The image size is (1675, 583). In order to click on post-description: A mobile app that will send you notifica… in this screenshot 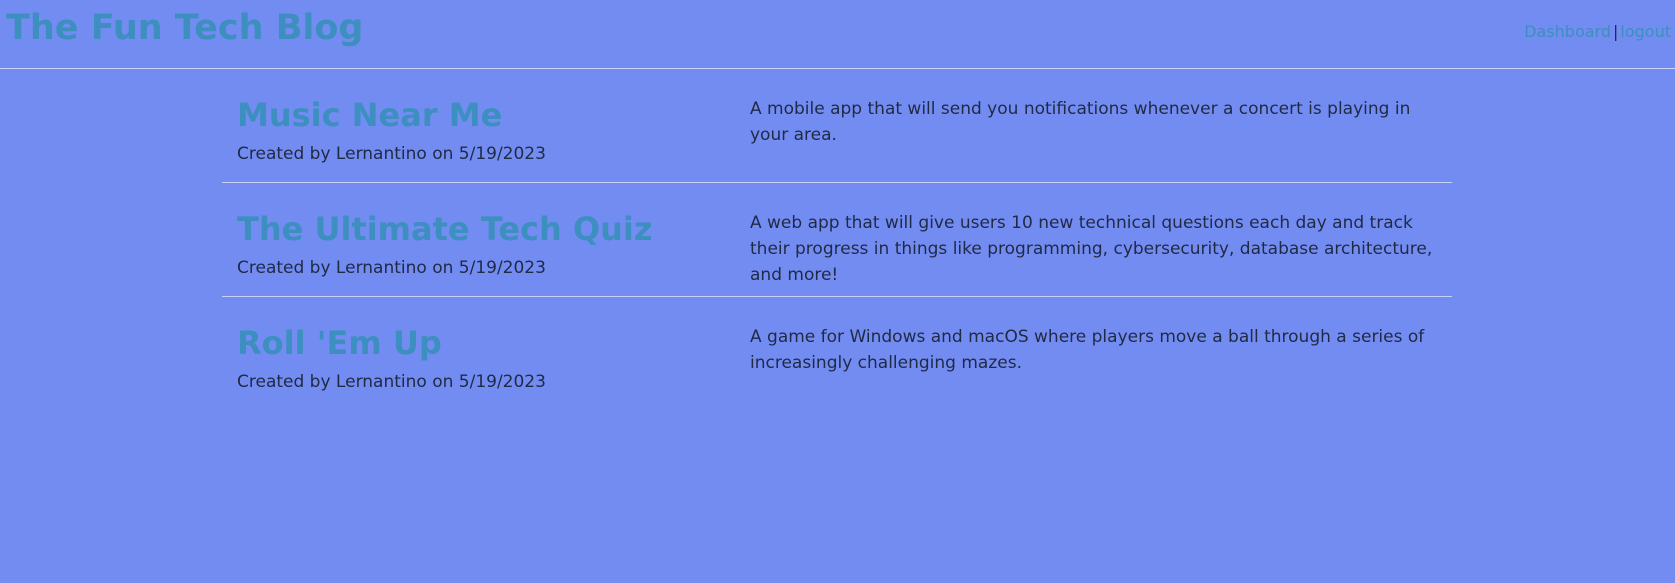, I will do `click(1080, 122)`.